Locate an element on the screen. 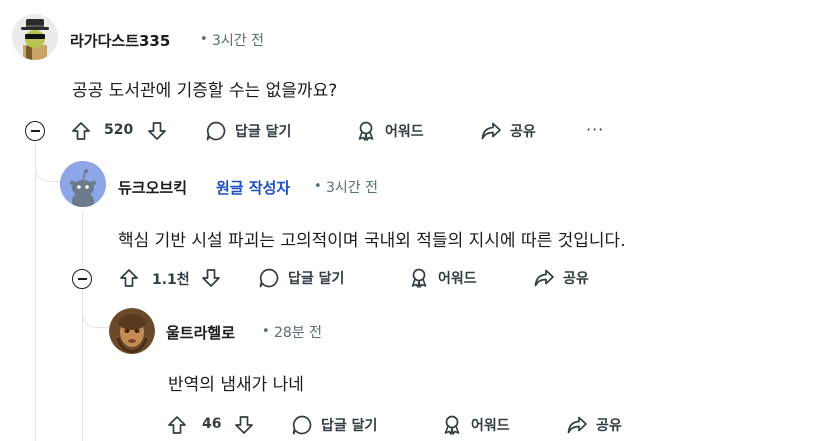 Image resolution: width=826 pixels, height=441 pixels. vote-count: 520 is located at coordinates (119, 130).